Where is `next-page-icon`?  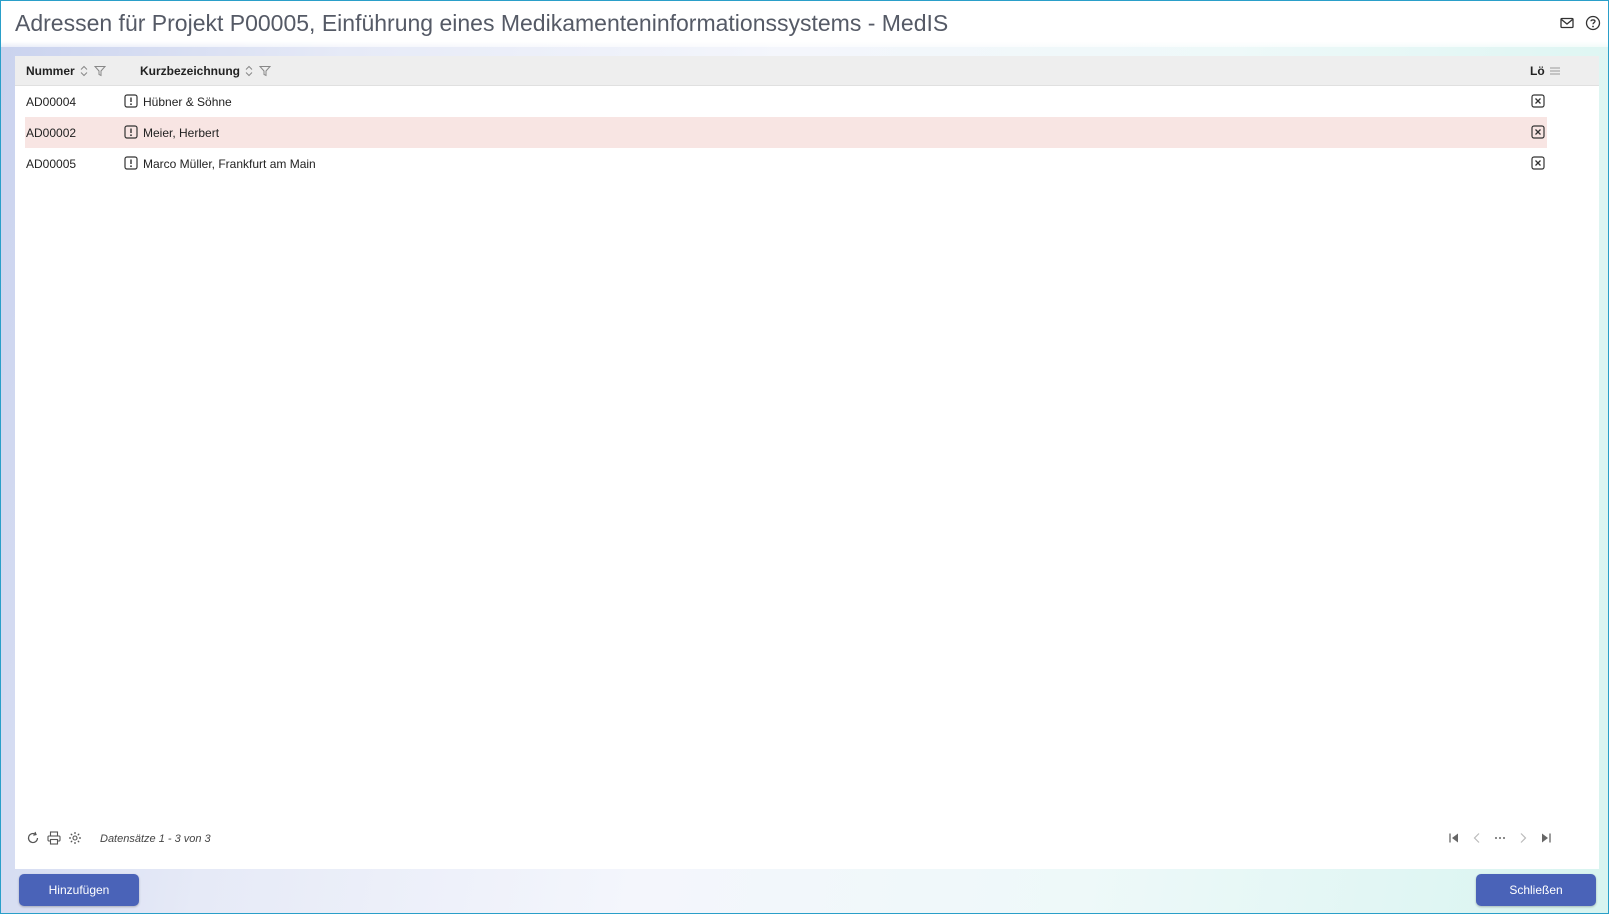
next-page-icon is located at coordinates (1523, 838).